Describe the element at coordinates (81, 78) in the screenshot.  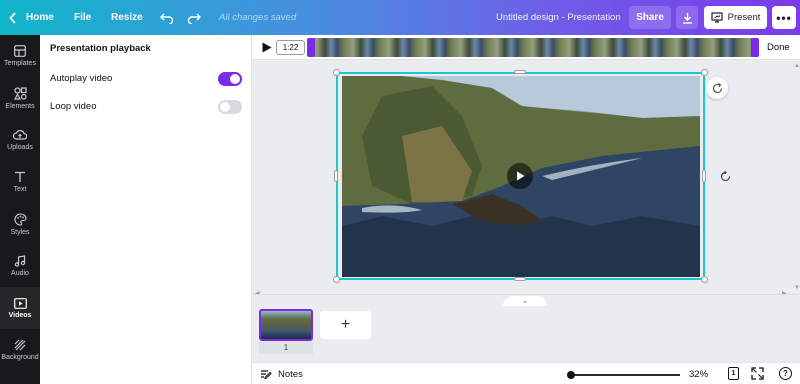
I see `autoplay-label: Autoplay video` at that location.